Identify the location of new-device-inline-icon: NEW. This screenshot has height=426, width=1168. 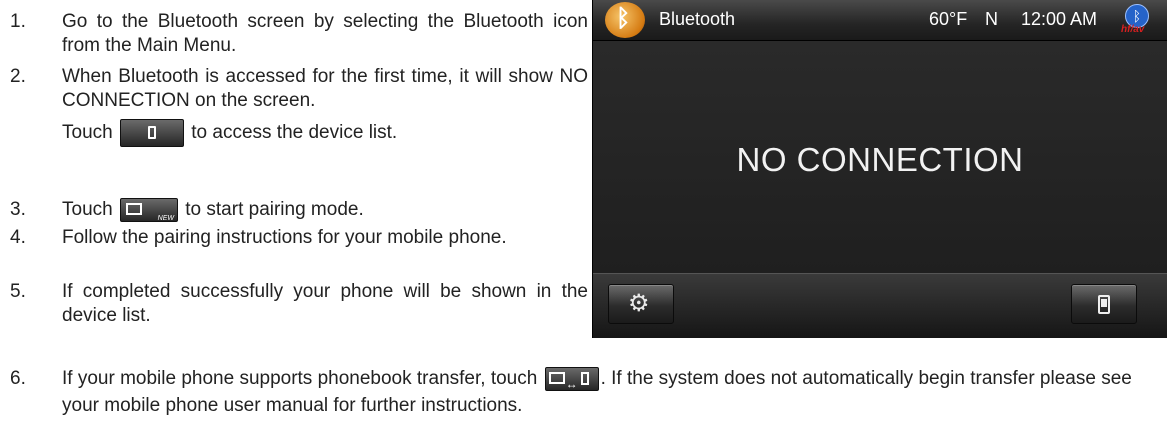
(148, 210).